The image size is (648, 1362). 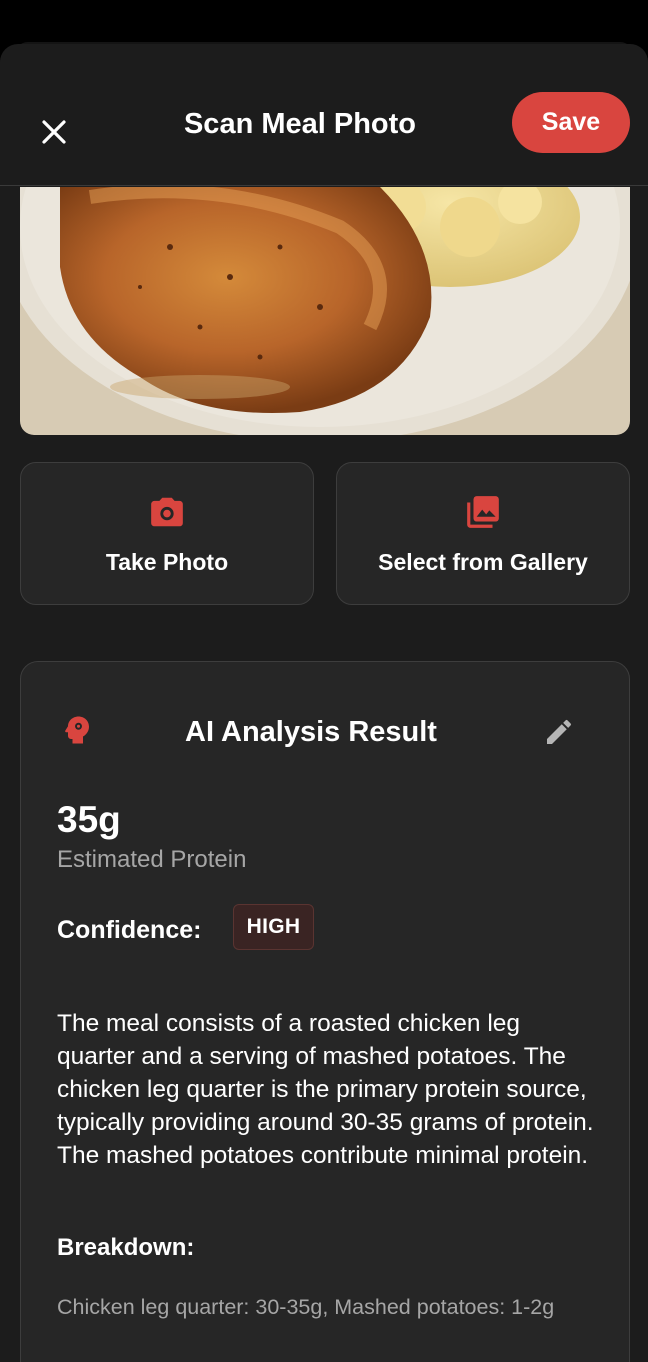 What do you see at coordinates (311, 732) in the screenshot?
I see `analysis-title: AI Analysis Result` at bounding box center [311, 732].